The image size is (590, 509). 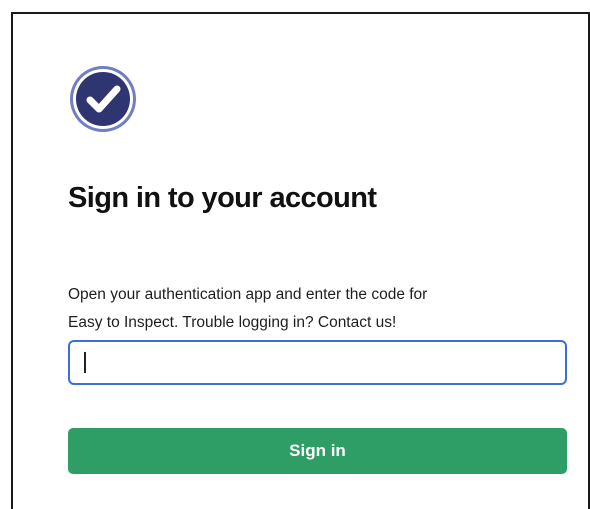 I want to click on text-caret, so click(x=85, y=362).